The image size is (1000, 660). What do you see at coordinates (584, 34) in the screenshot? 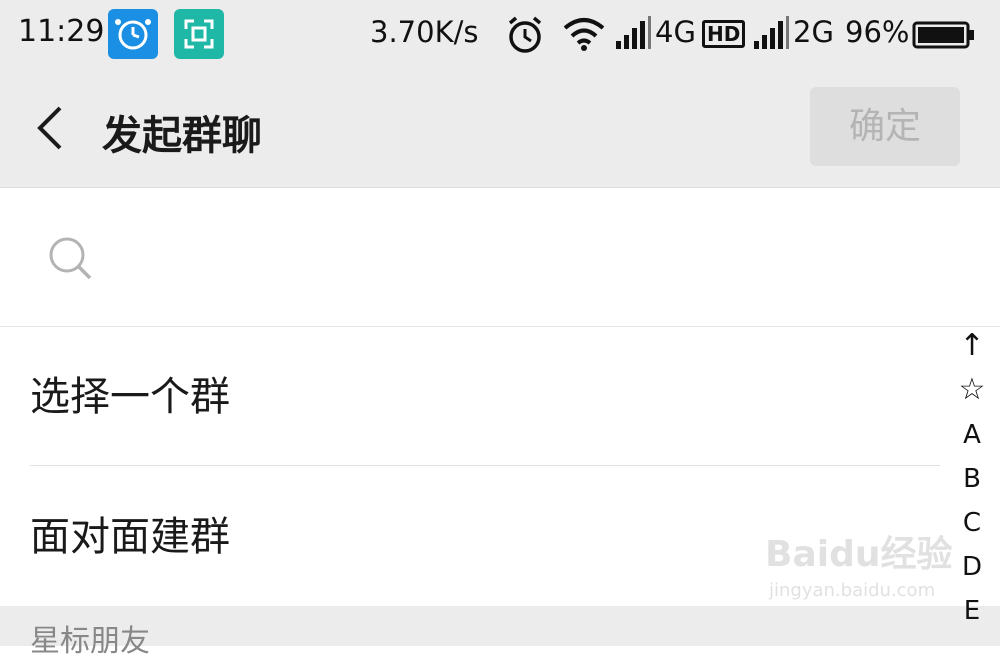
I see `wifi-icon` at bounding box center [584, 34].